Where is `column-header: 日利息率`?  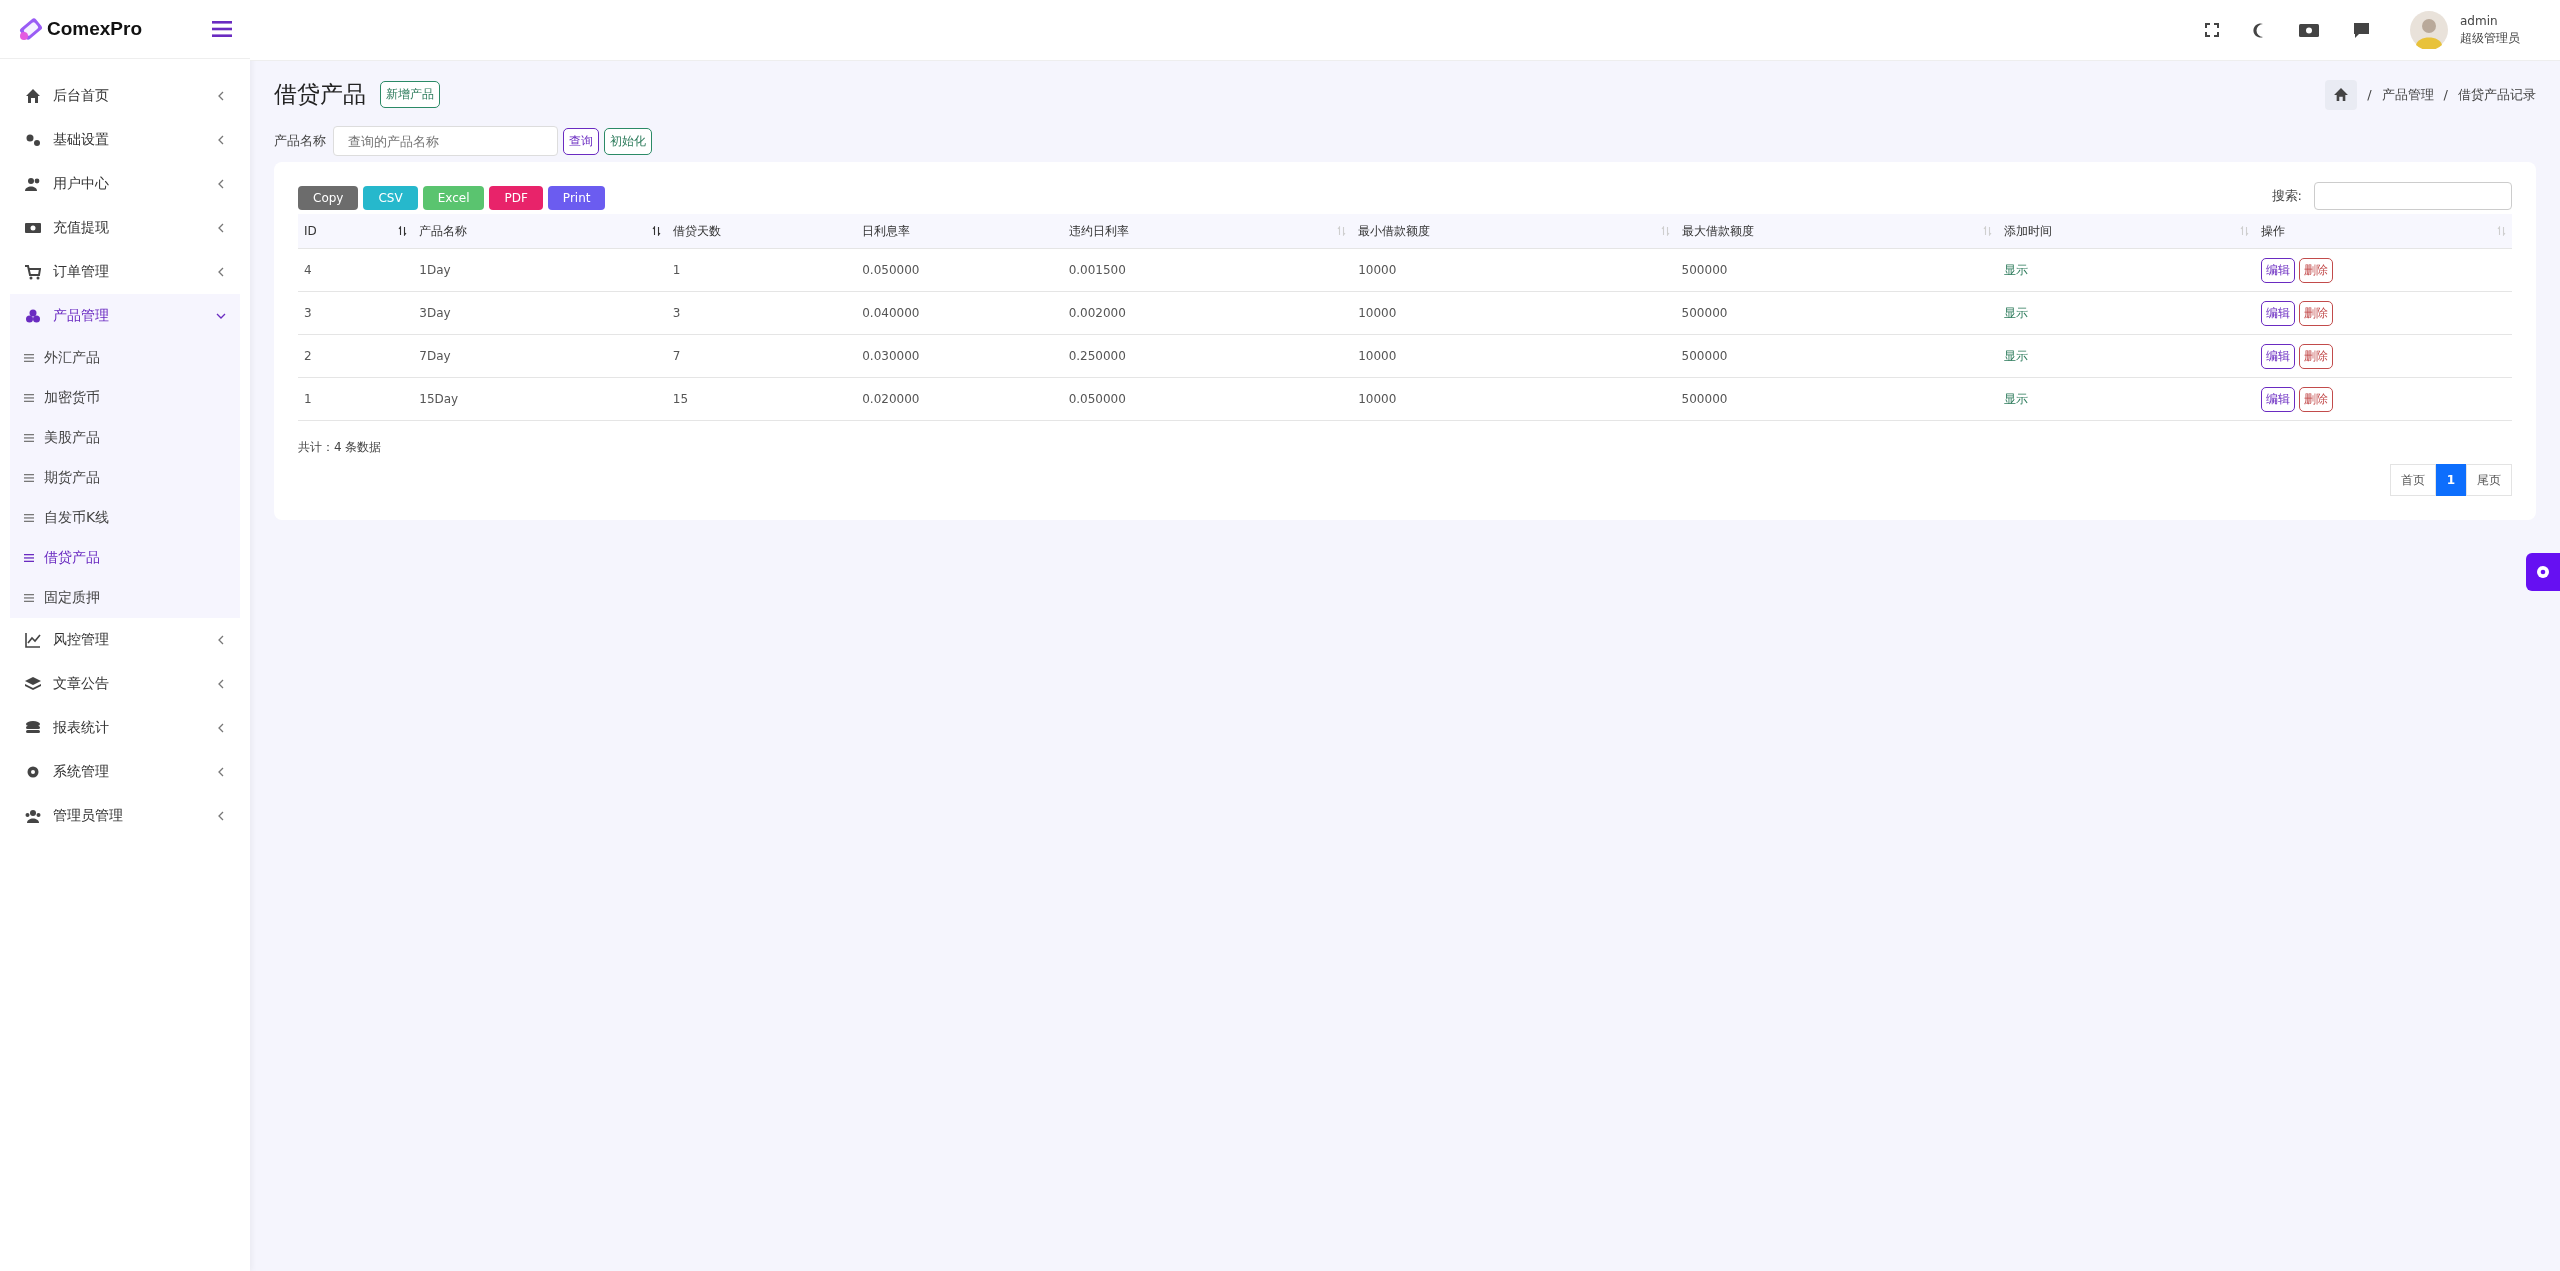
column-header: 日利息率 is located at coordinates (959, 231).